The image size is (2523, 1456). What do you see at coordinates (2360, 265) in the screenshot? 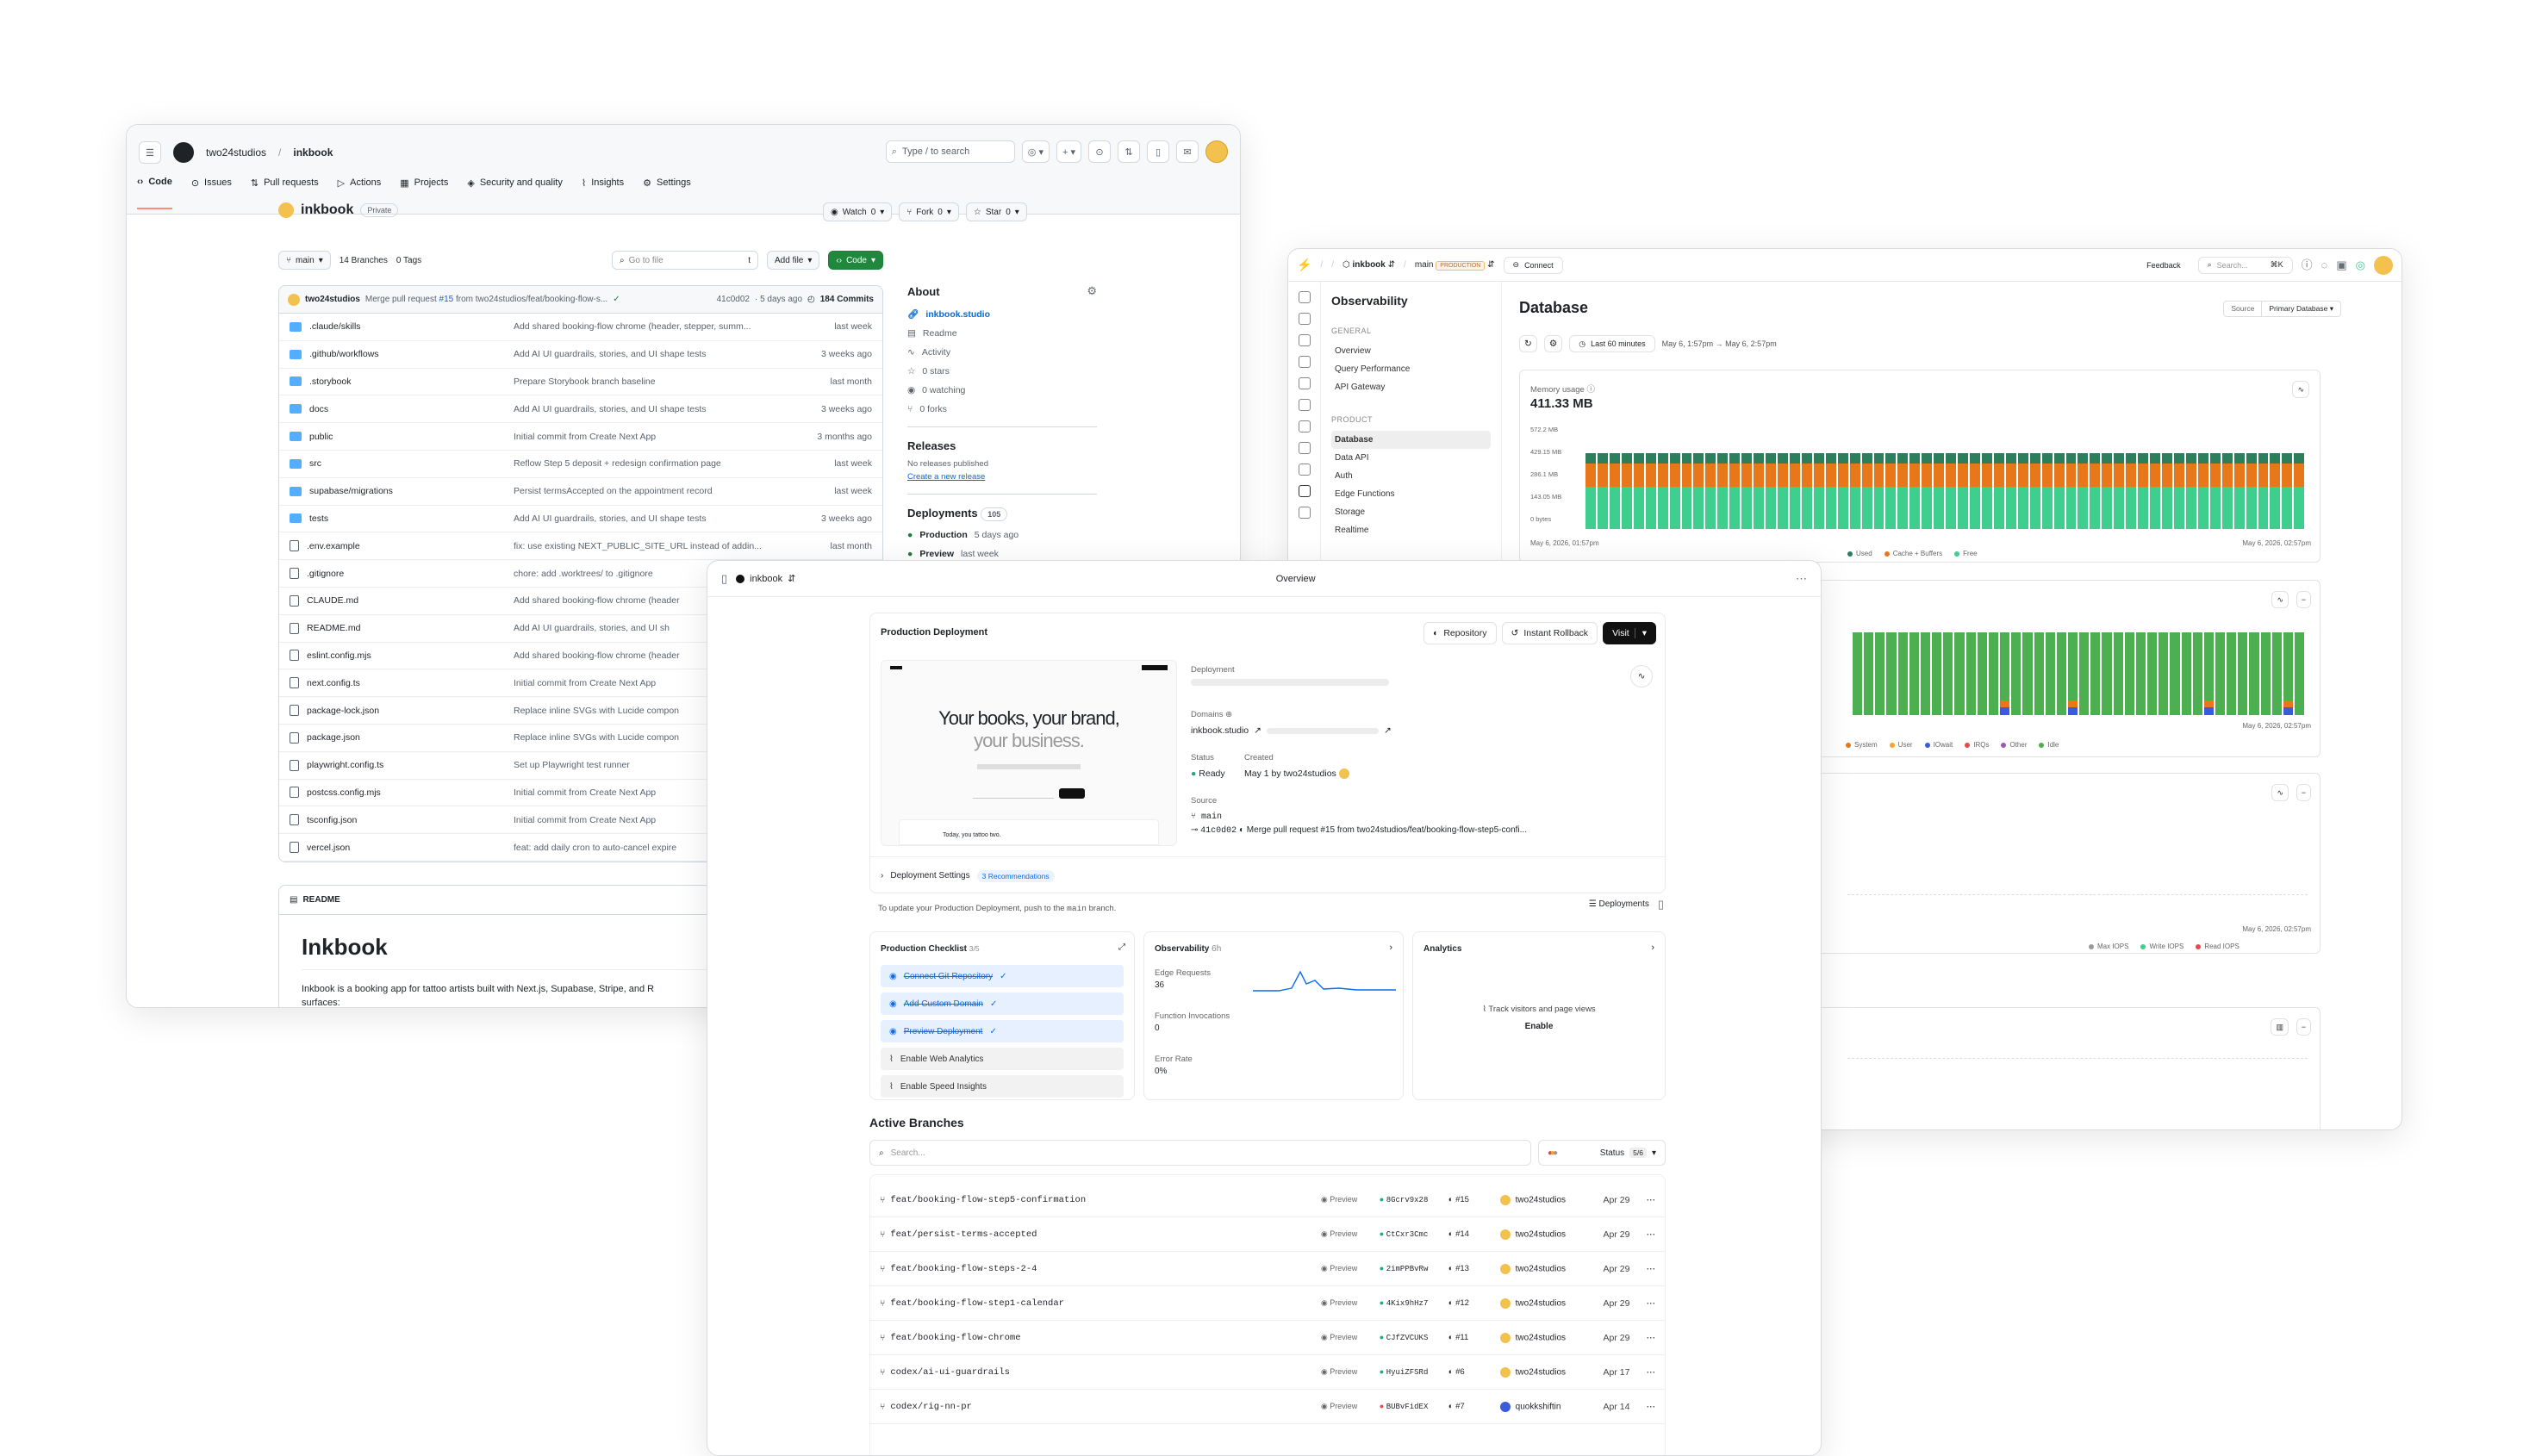
I see `settings-icon: ◎` at bounding box center [2360, 265].